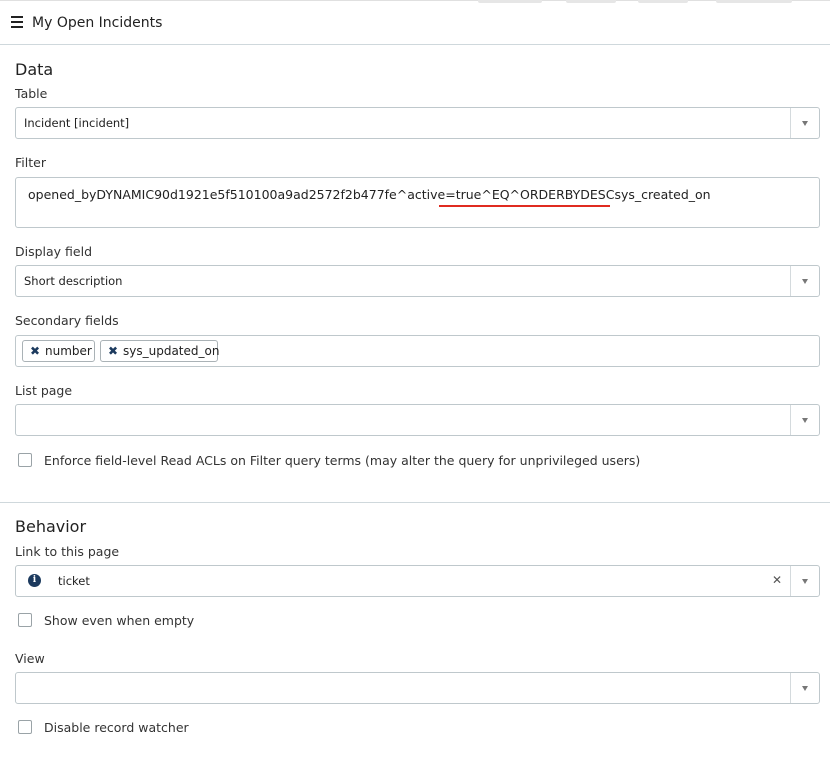 The width and height of the screenshot is (830, 758). What do you see at coordinates (171, 351) in the screenshot?
I see `secondary-field-tag-label: sys_updated_on` at bounding box center [171, 351].